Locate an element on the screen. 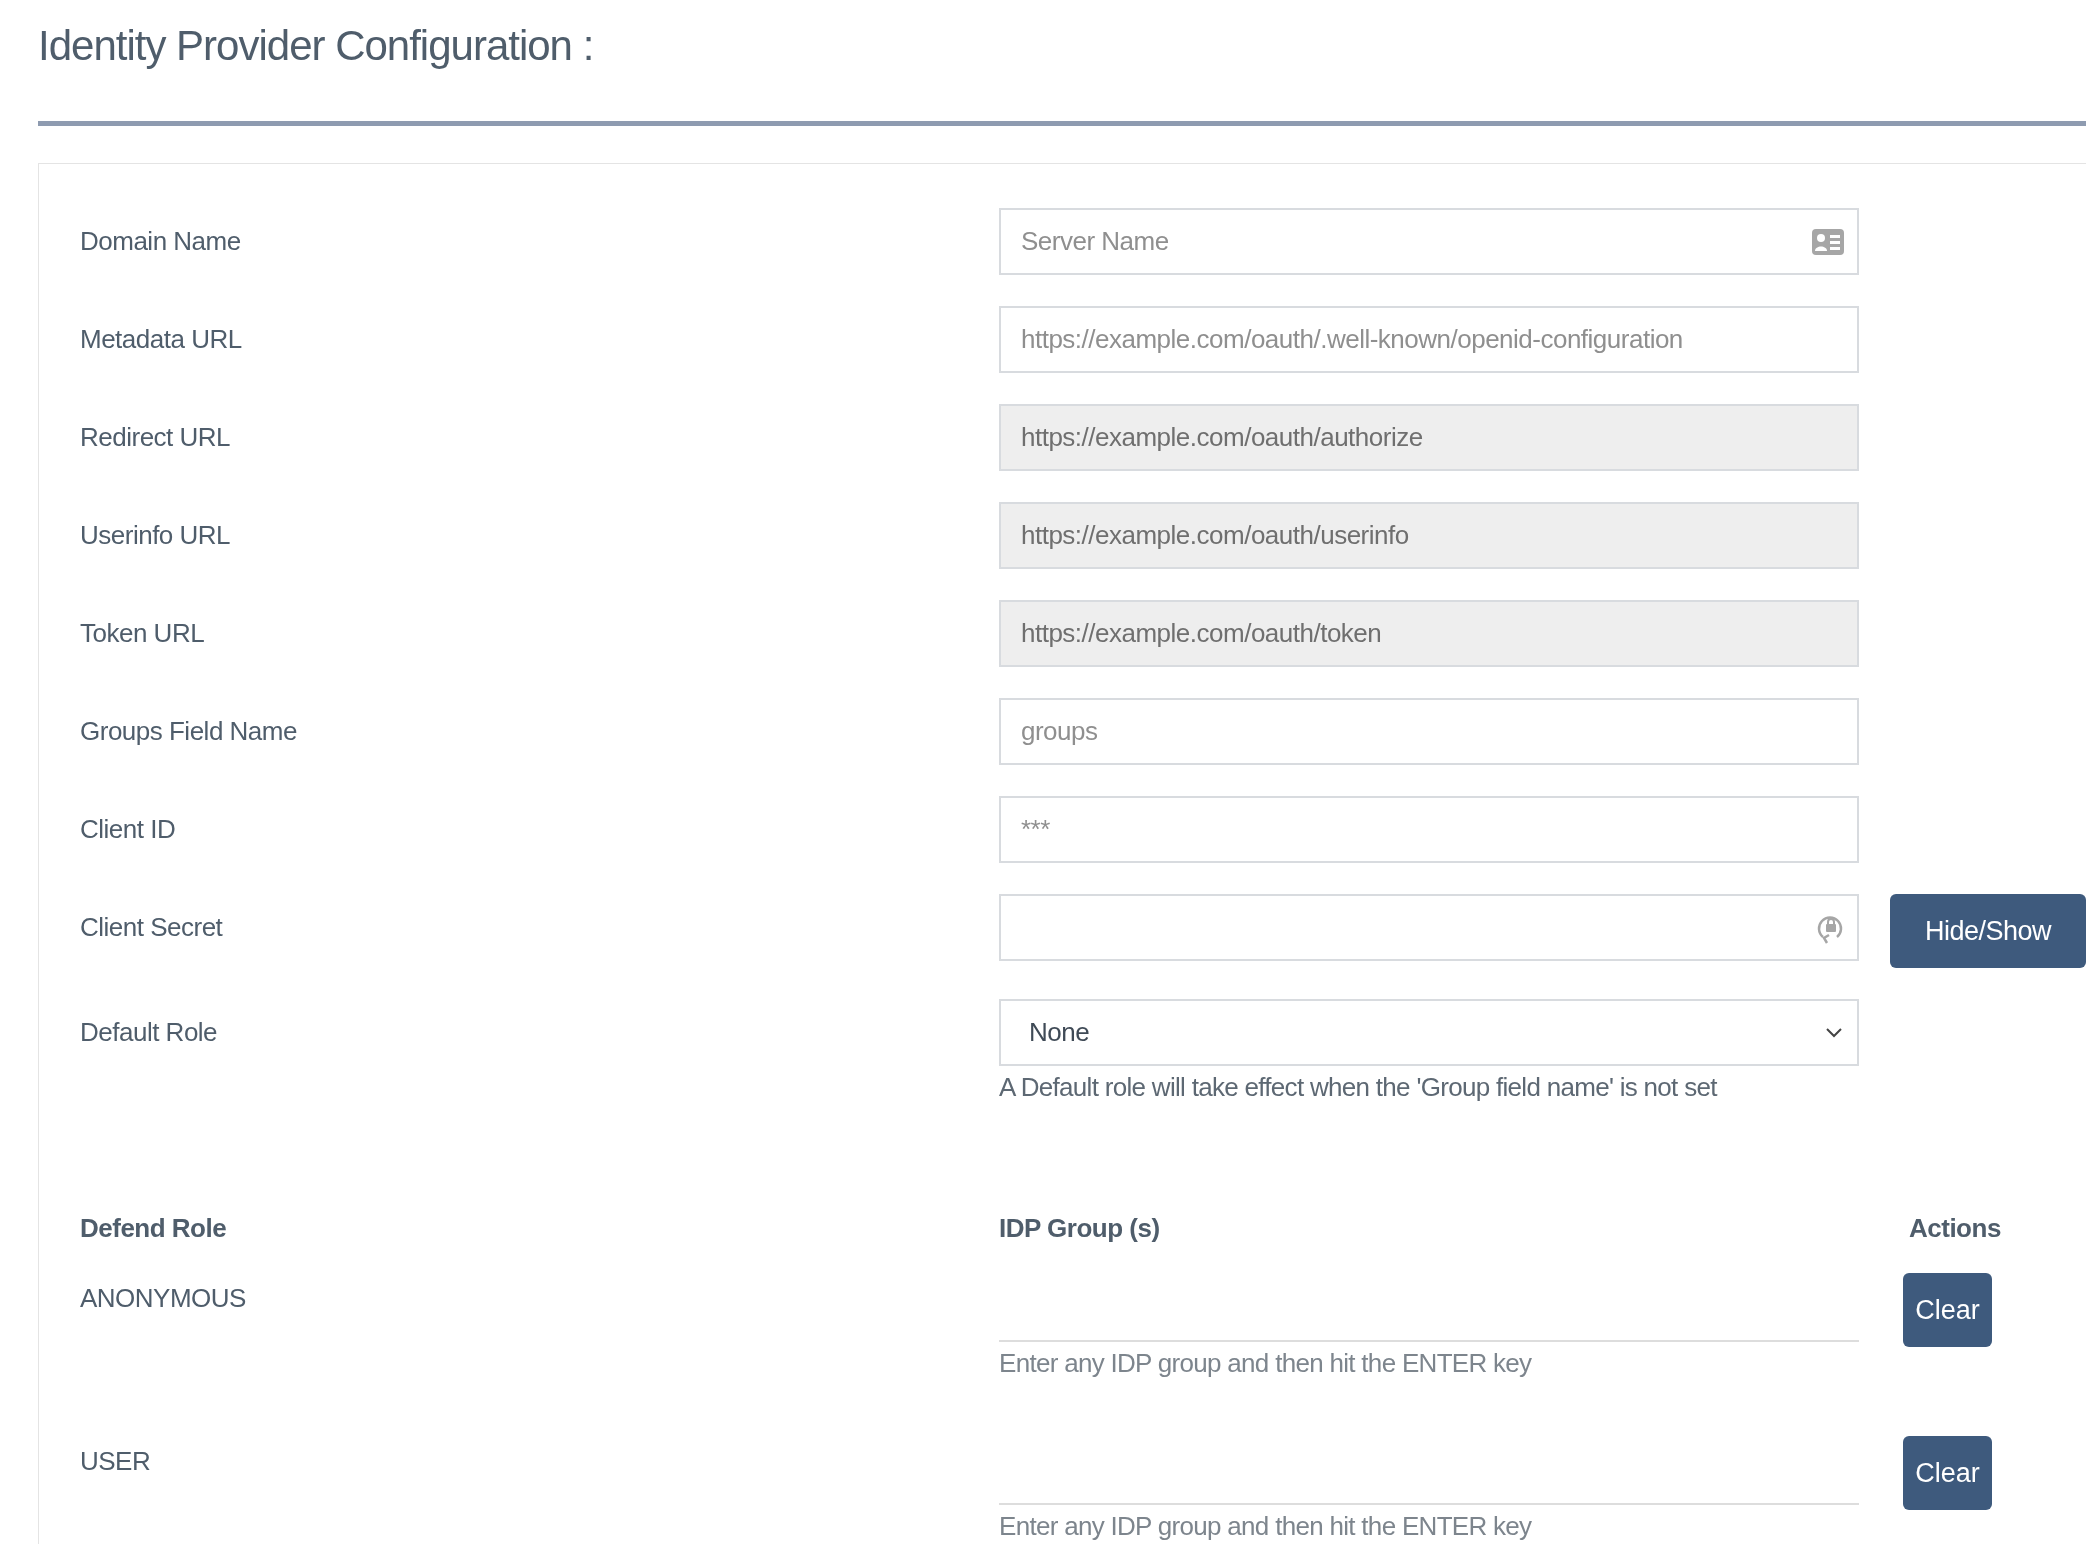  dropdown: None is located at coordinates (1429, 1032).